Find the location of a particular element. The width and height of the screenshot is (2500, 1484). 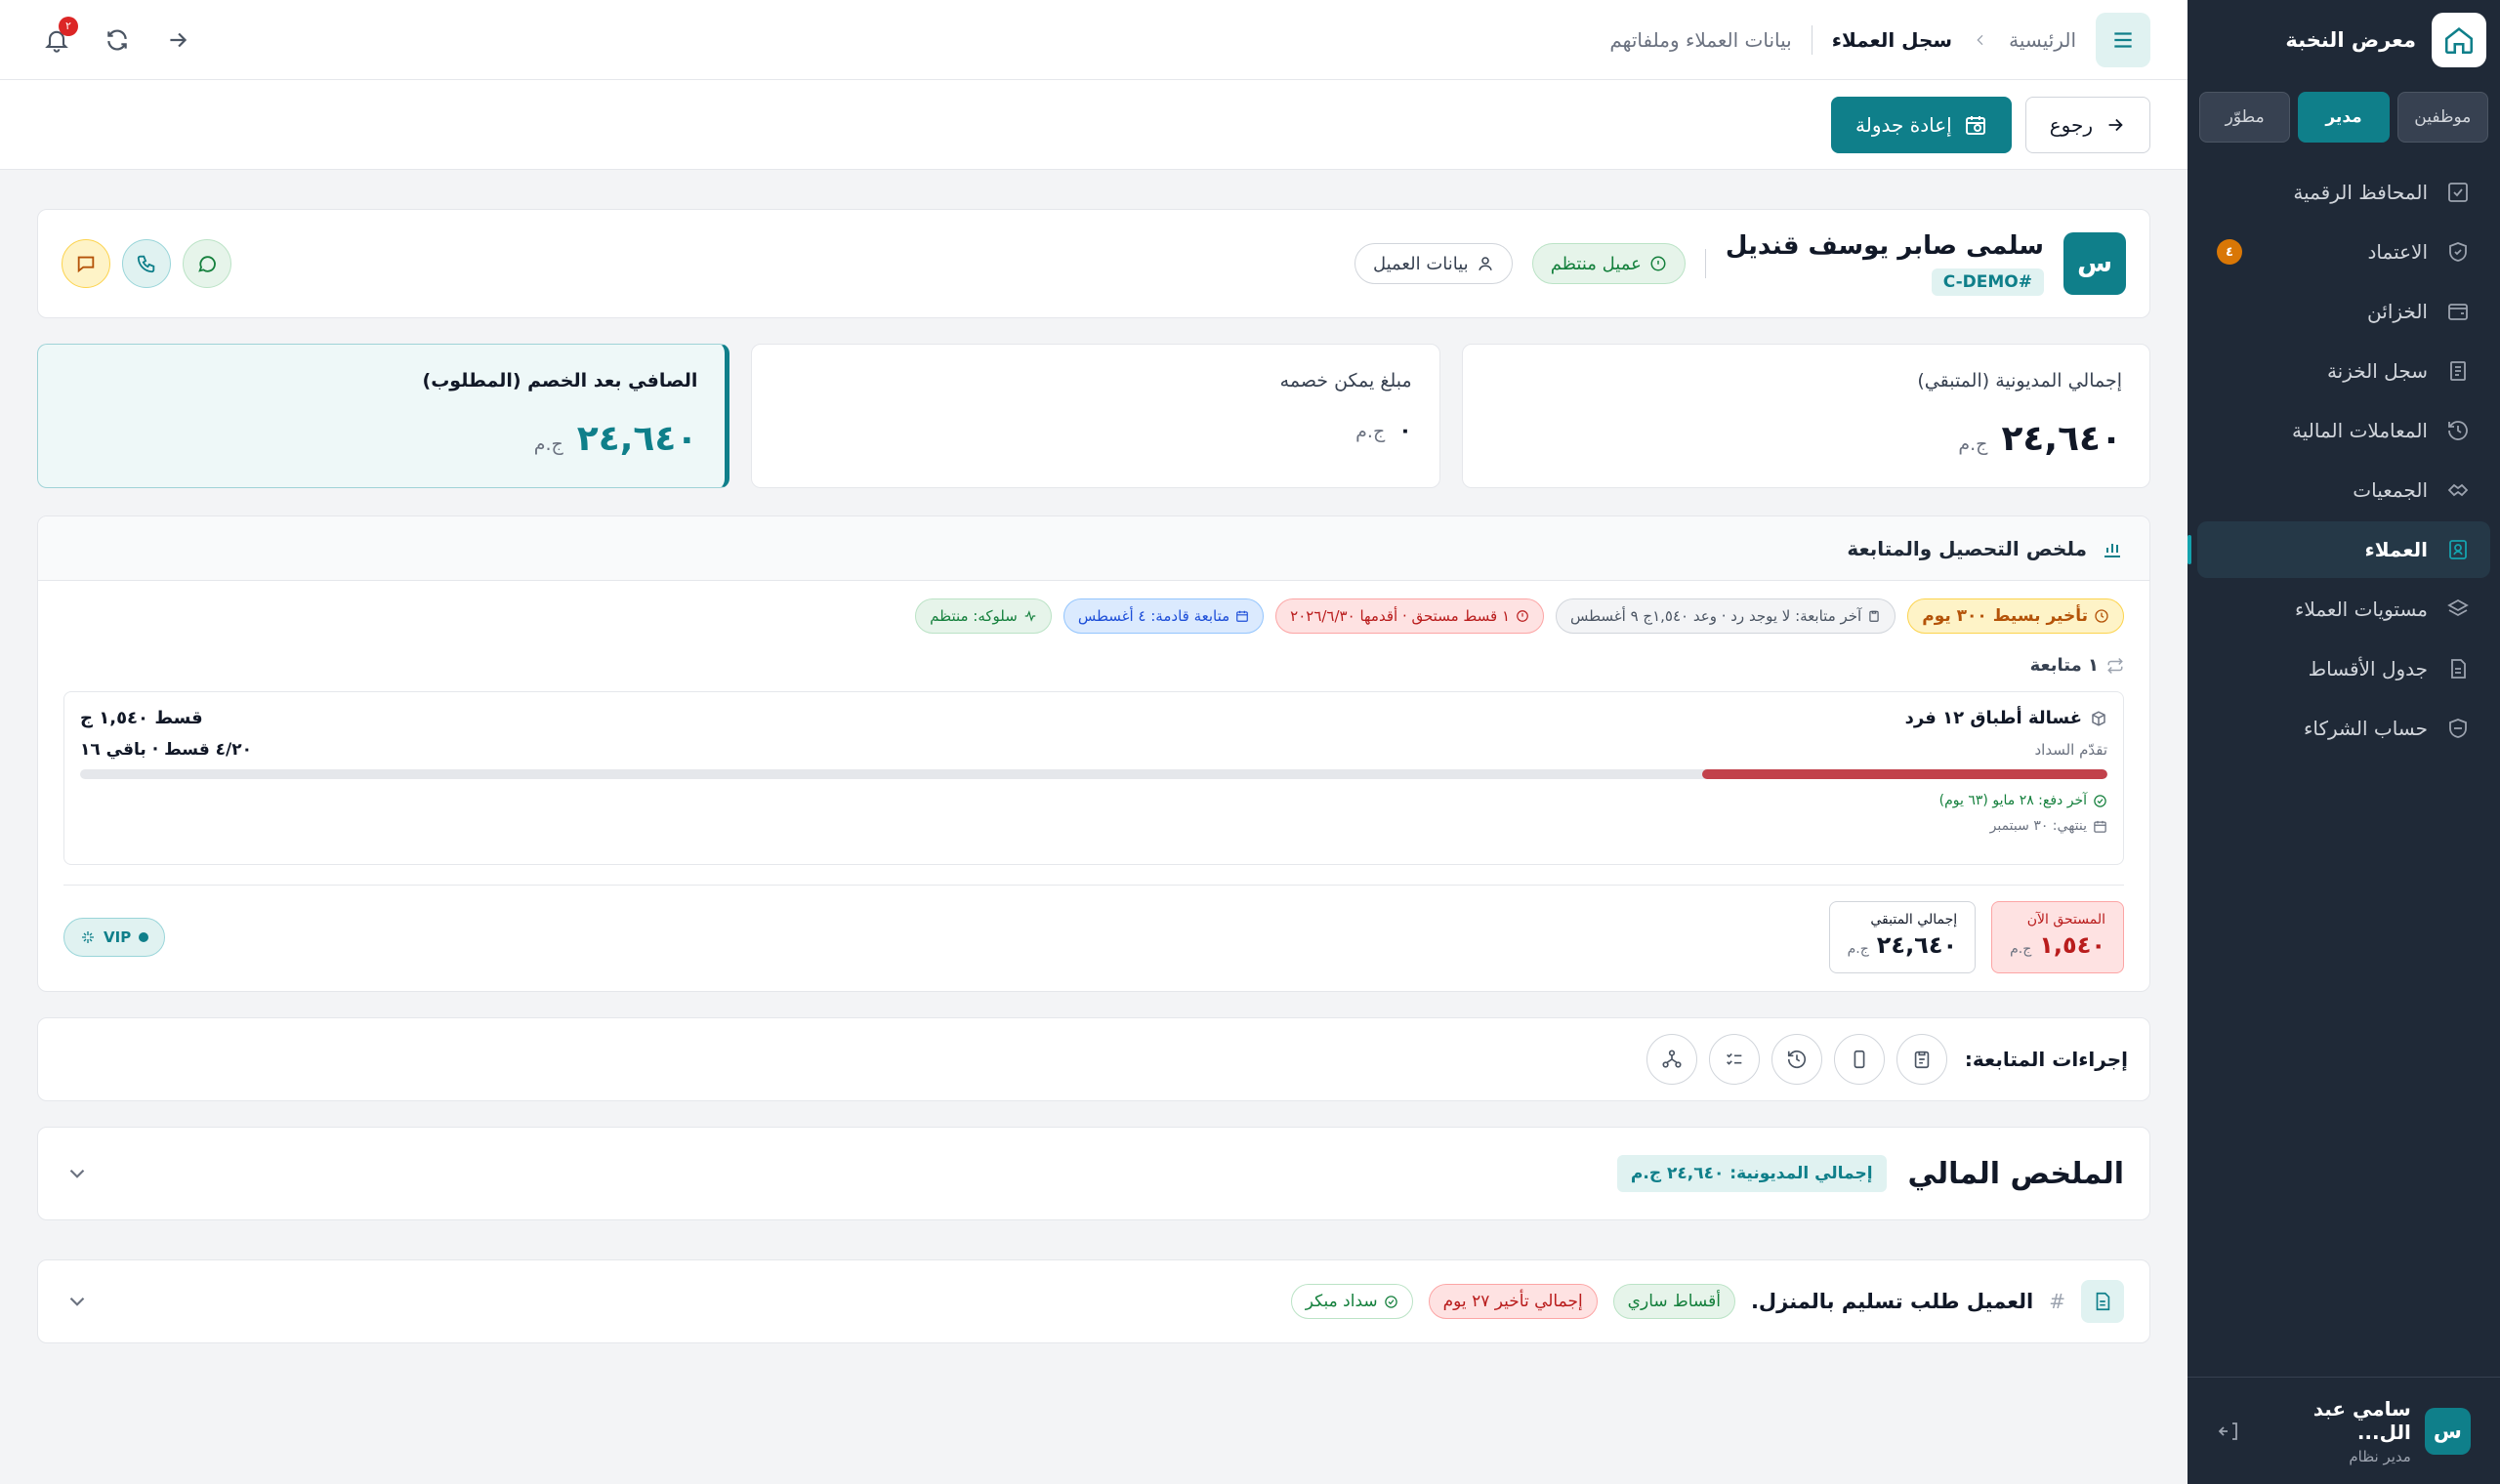

back-button: رجوع is located at coordinates (2087, 125).